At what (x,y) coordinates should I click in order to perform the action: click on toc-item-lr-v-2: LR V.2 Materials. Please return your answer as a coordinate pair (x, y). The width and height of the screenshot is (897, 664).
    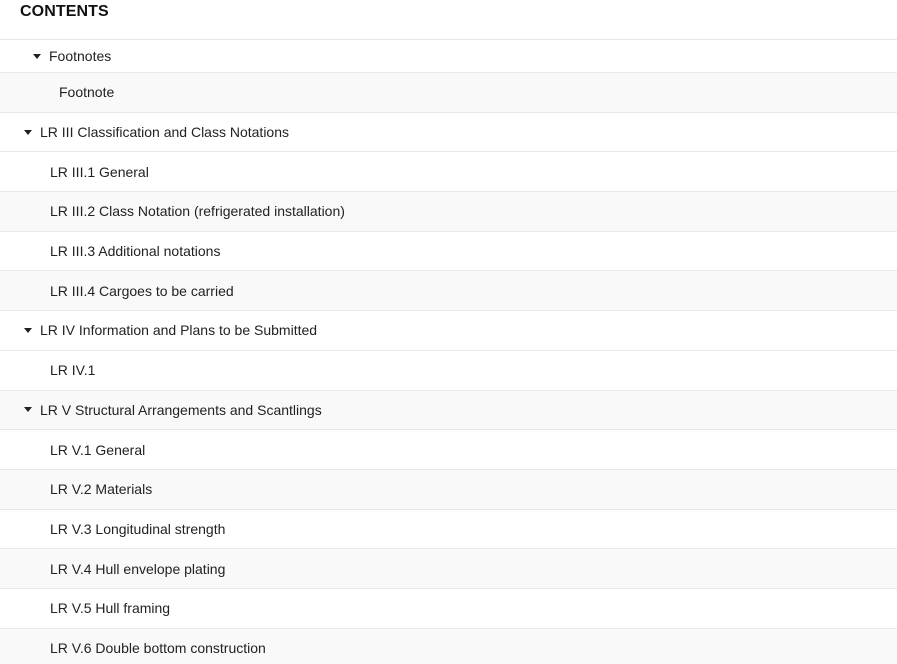
    Looking at the image, I should click on (448, 489).